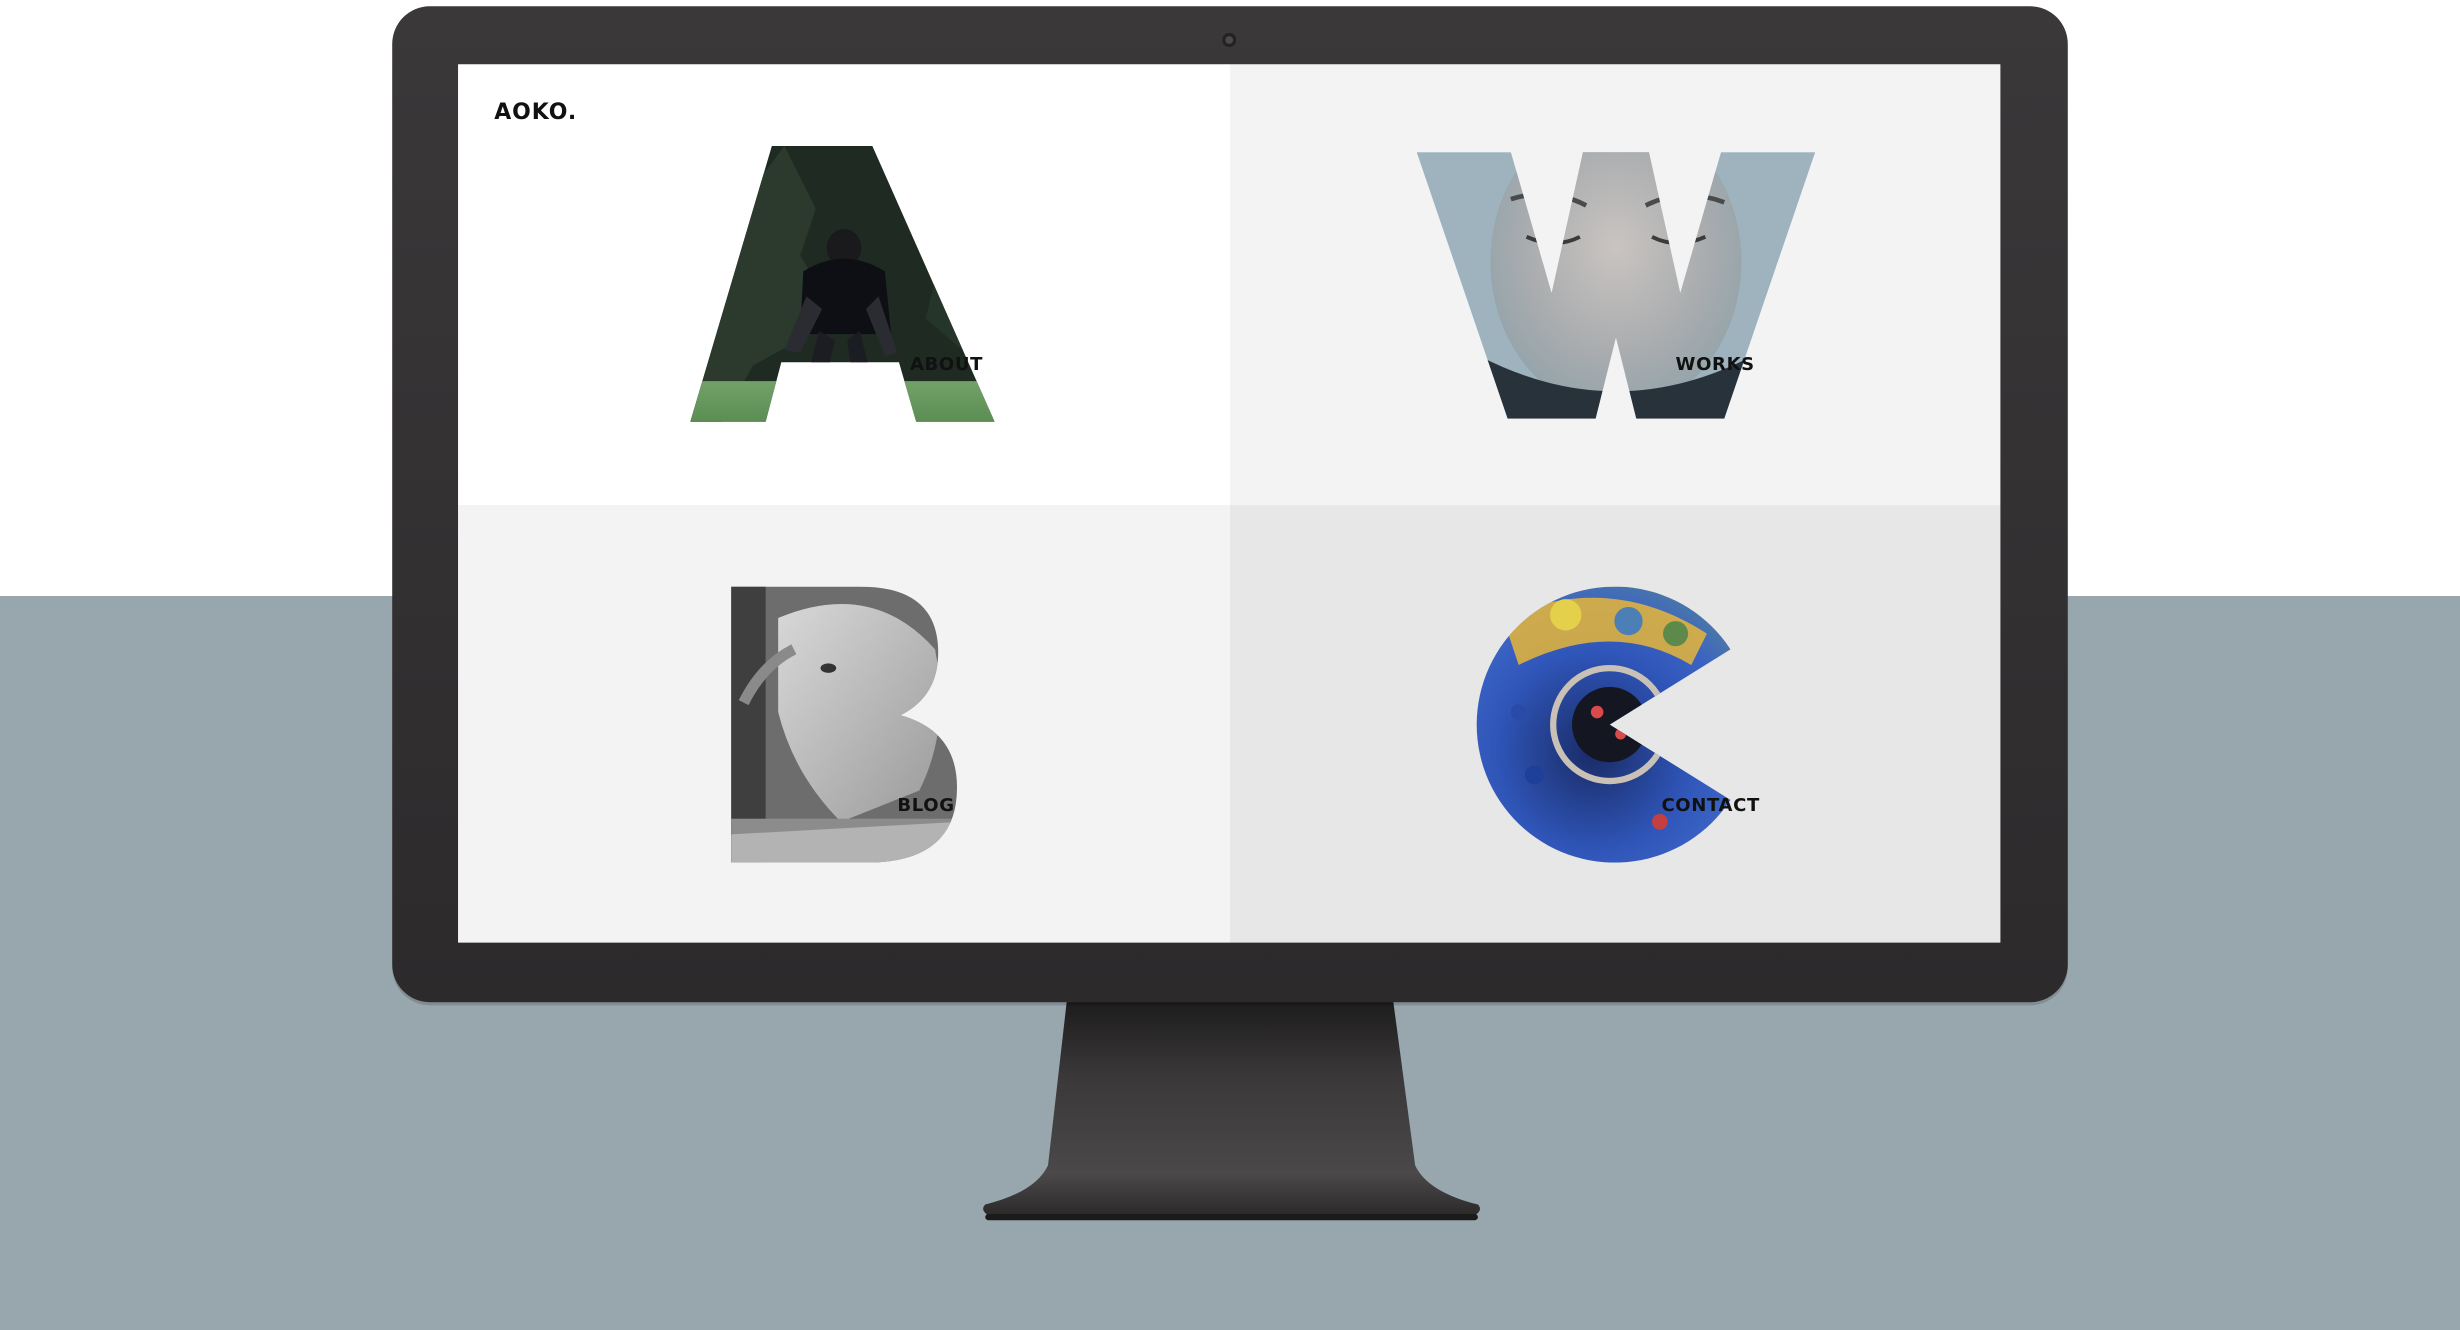 The image size is (2460, 1330). Describe the element at coordinates (1231, 1110) in the screenshot. I see `monitor-stand` at that location.